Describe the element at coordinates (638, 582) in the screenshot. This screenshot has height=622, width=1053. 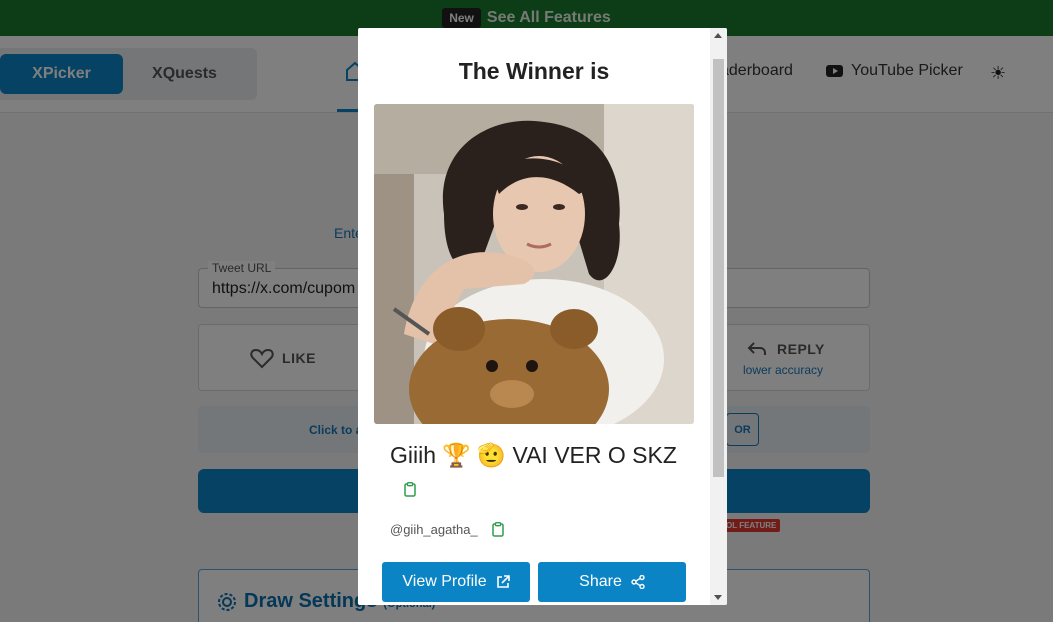
I see `share-icon` at that location.